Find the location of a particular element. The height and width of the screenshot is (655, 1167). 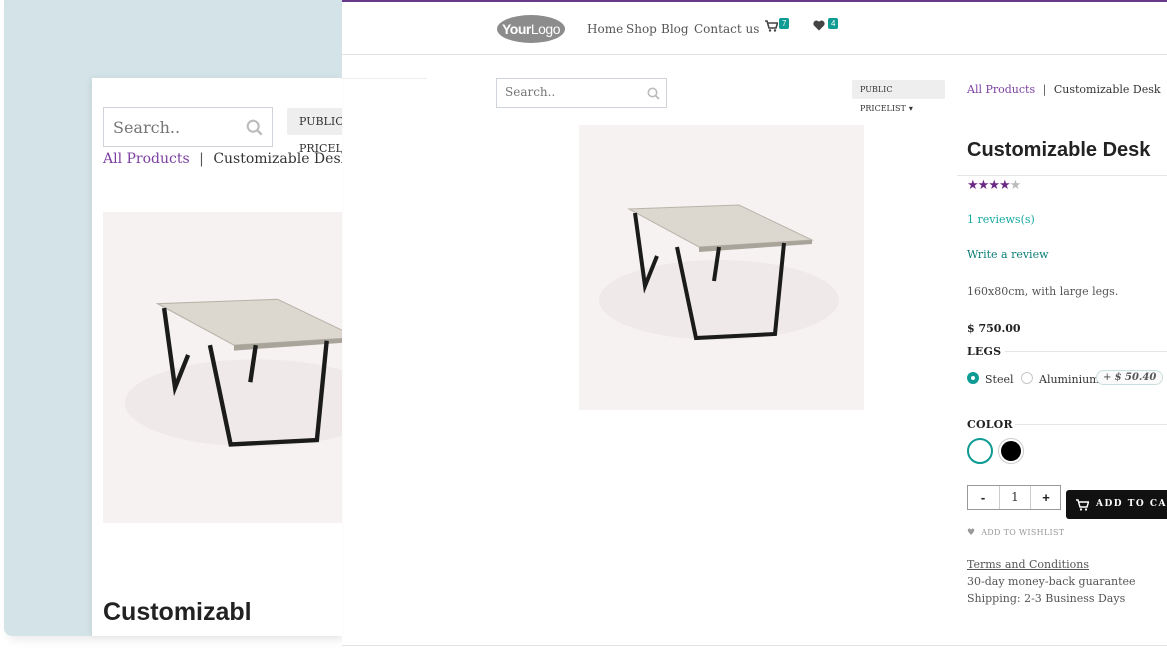

wishlist-count-badge: 4 is located at coordinates (833, 23).